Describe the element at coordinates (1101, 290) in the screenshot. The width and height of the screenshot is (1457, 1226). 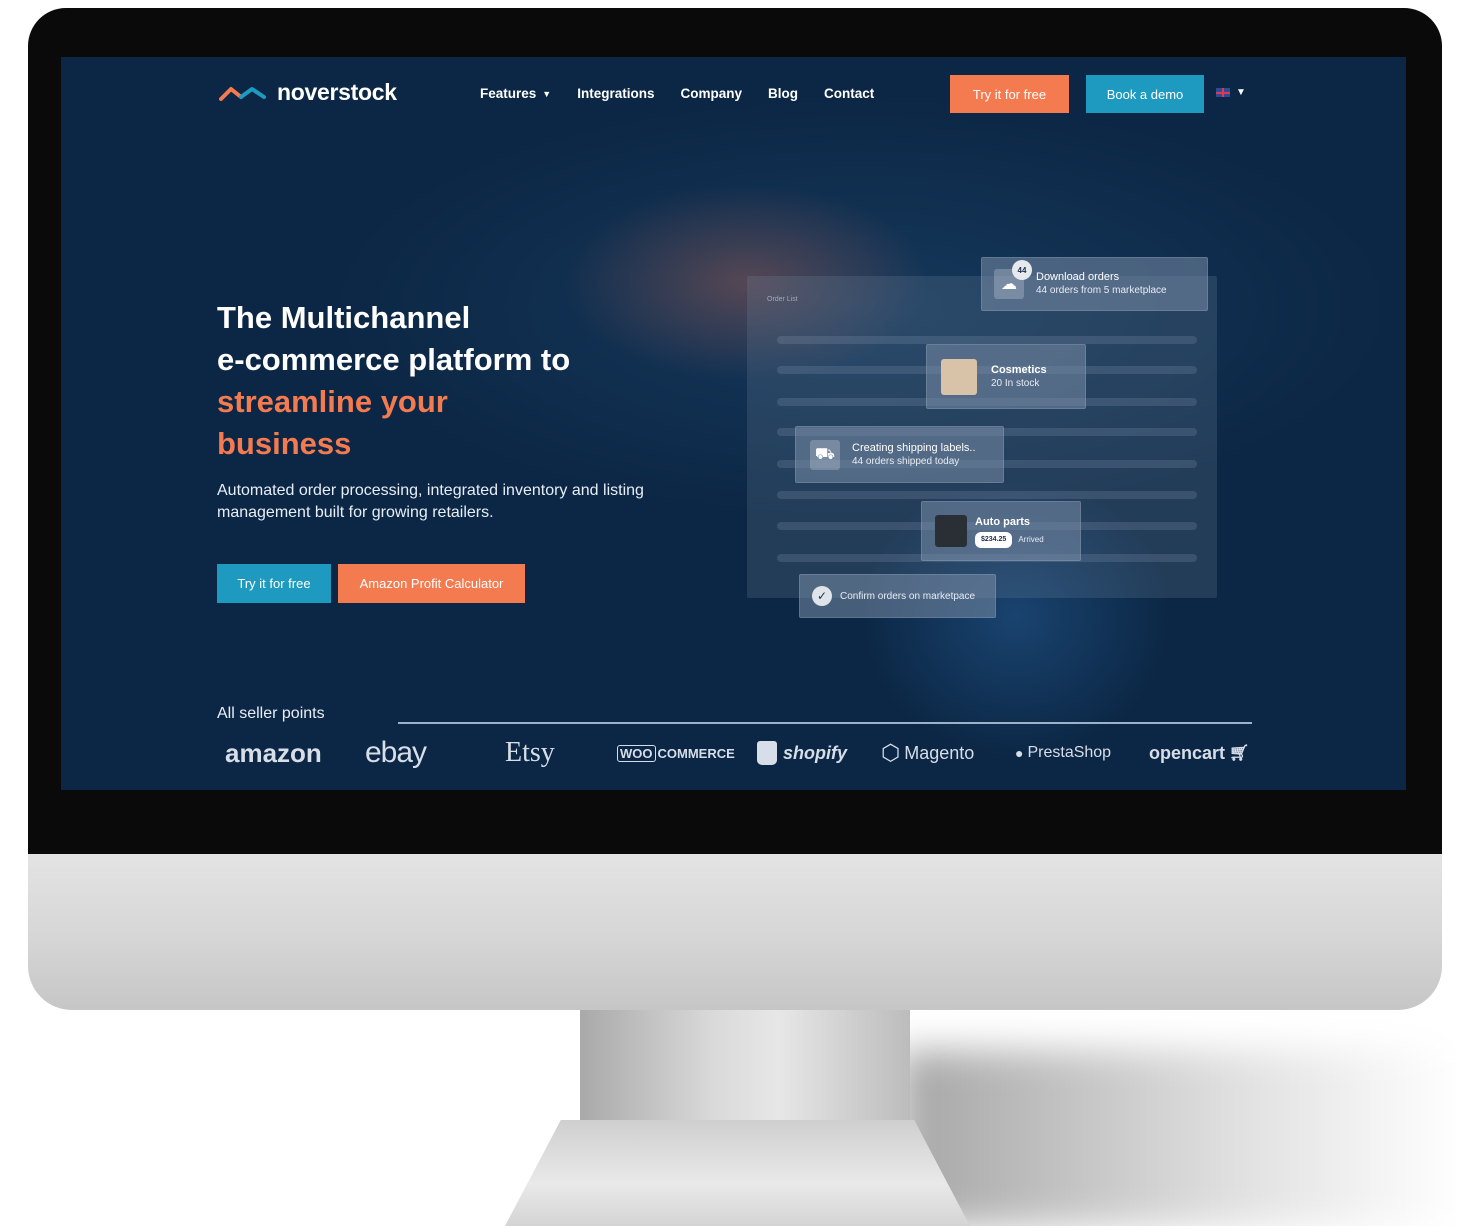
I see `card-subtitle: 44 orders from 5 marketplace` at that location.